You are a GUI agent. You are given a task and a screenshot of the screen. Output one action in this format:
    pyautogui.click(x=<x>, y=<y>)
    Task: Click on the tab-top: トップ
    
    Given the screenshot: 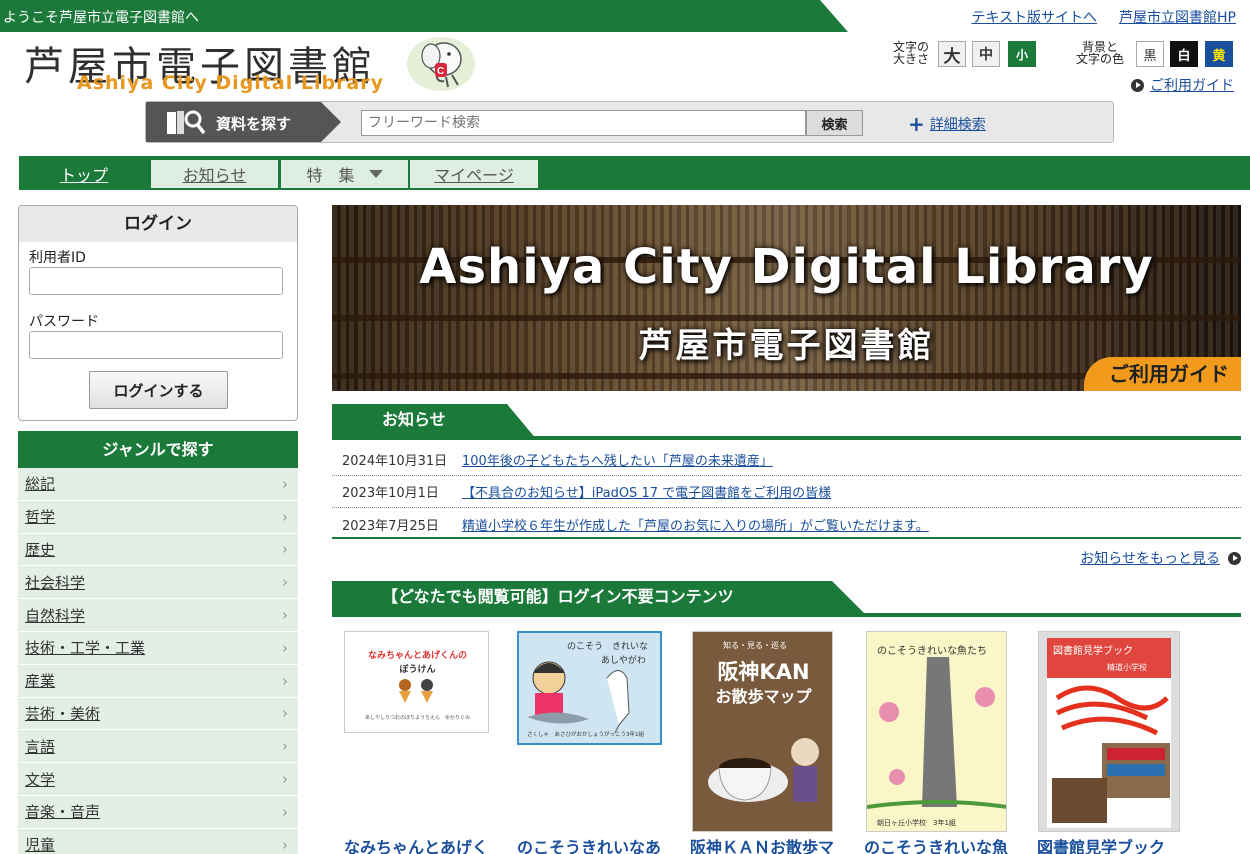 What is the action you would take?
    pyautogui.click(x=84, y=174)
    